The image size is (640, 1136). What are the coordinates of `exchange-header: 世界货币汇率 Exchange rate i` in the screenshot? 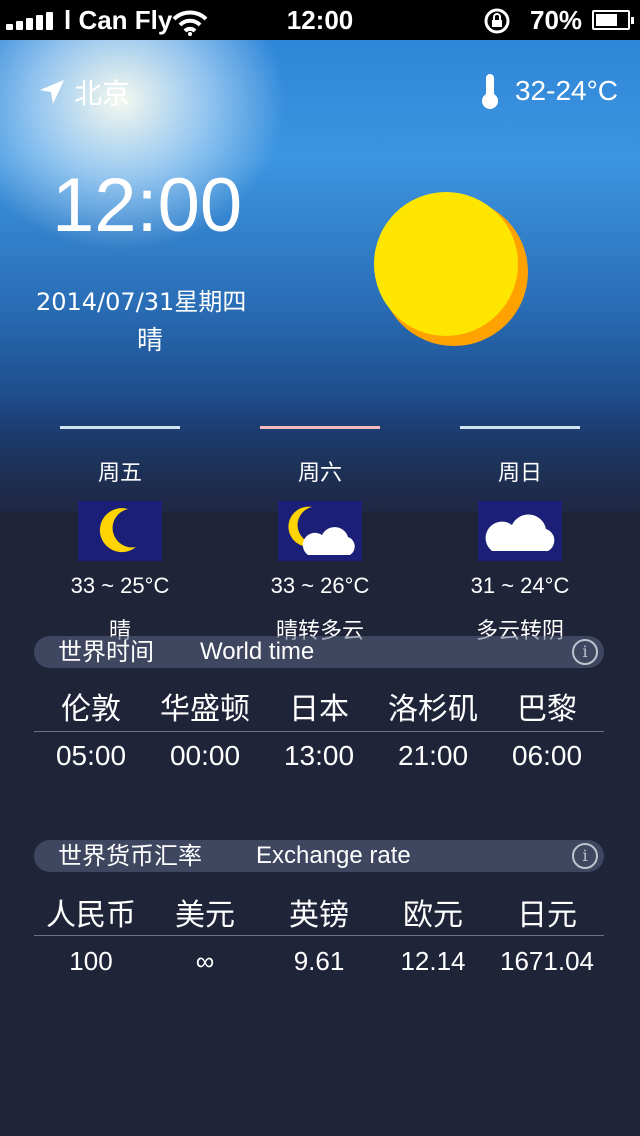 It's located at (319, 856).